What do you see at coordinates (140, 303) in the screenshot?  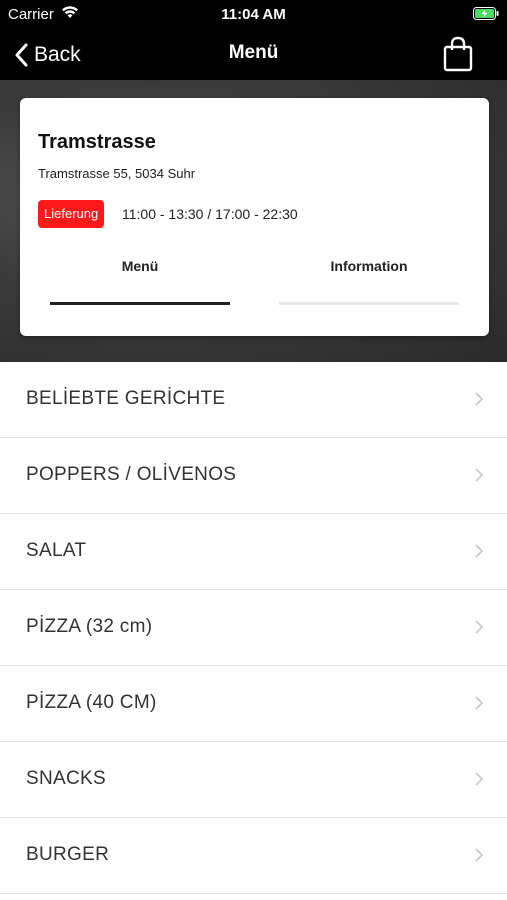 I see `tab-menu-indicator` at bounding box center [140, 303].